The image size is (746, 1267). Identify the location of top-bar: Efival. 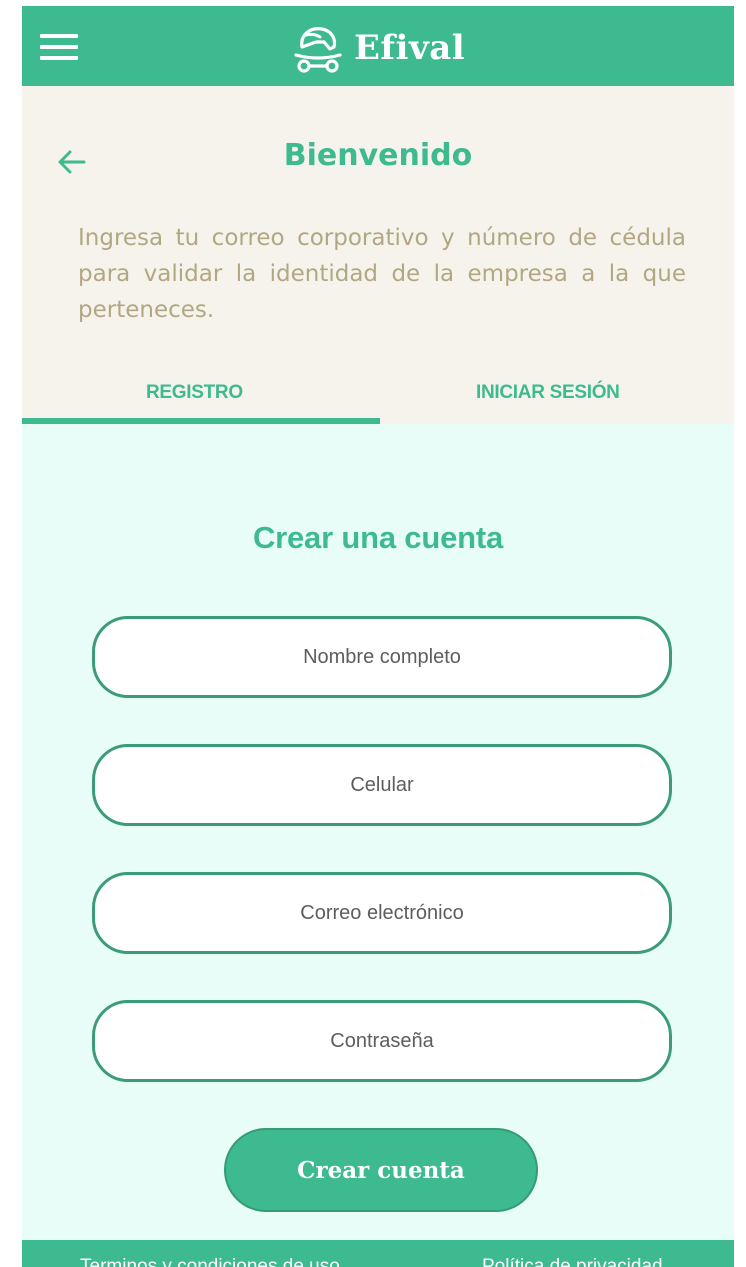
(378, 46).